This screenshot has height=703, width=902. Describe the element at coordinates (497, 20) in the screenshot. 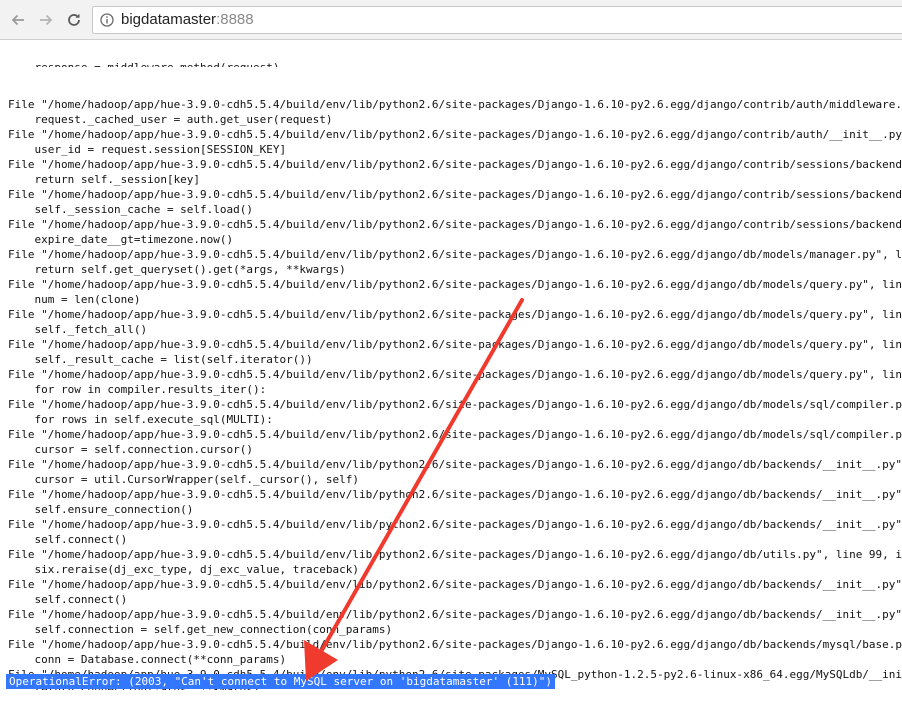

I see `address-bar: bigdatamaster:8888` at that location.